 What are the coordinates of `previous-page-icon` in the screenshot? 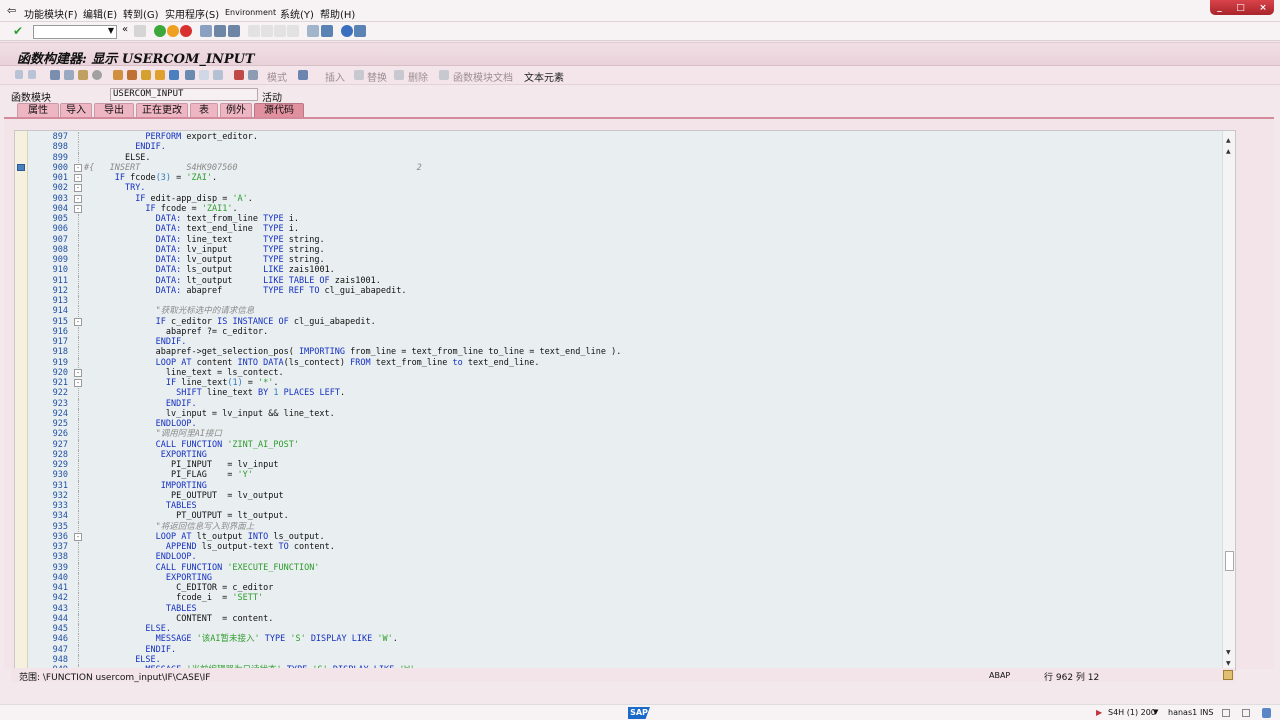 It's located at (267, 31).